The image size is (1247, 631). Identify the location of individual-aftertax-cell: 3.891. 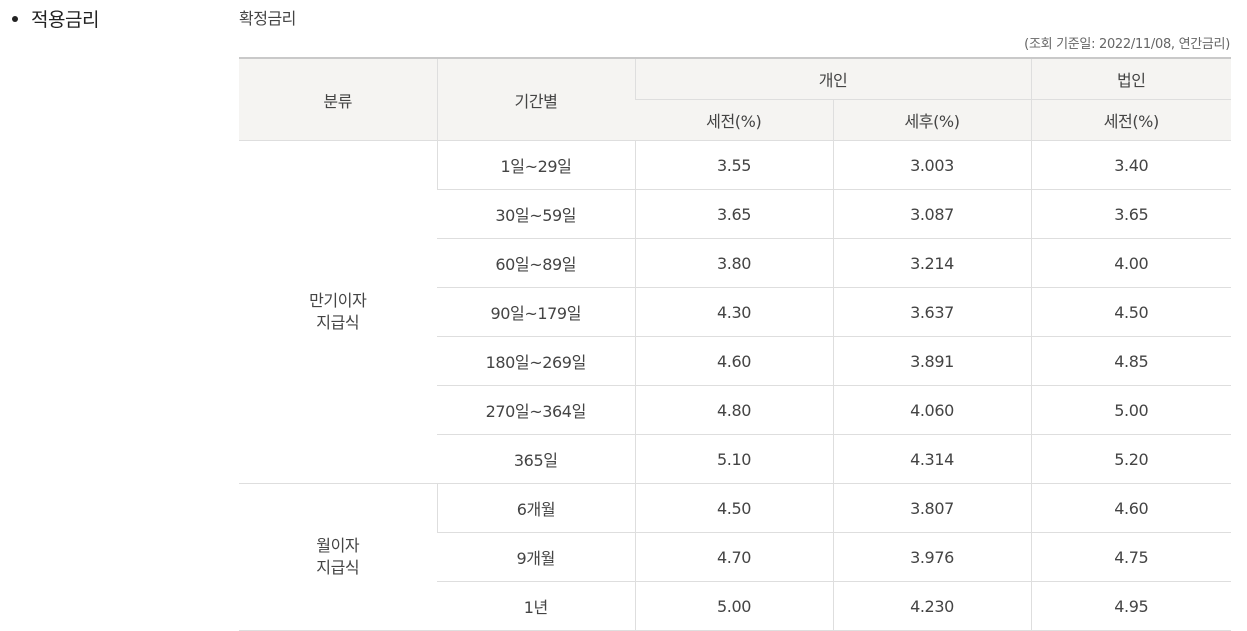
(932, 361).